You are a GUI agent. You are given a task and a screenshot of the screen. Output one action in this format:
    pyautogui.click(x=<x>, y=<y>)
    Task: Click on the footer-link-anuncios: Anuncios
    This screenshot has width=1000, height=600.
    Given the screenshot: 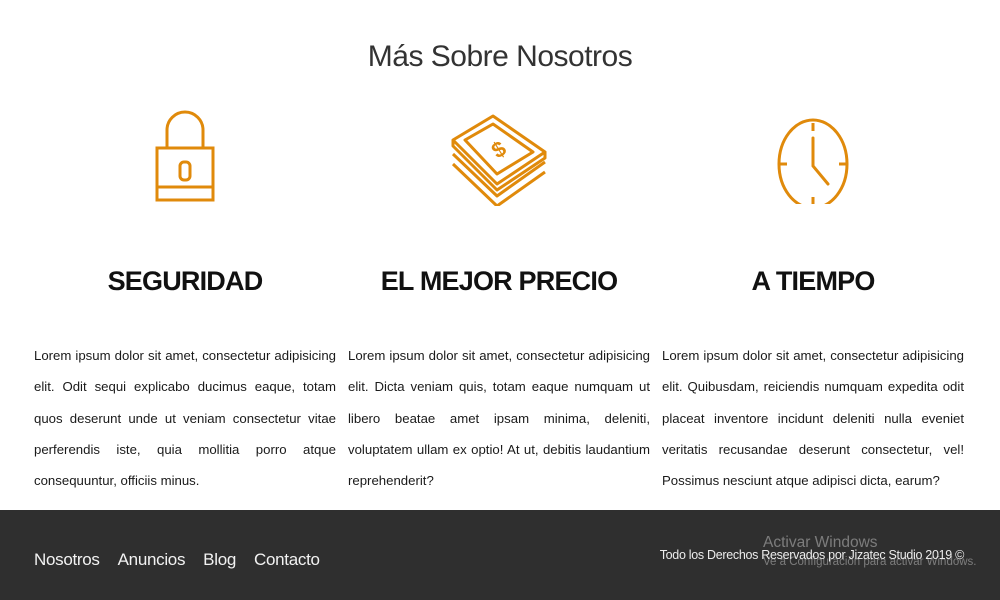 What is the action you would take?
    pyautogui.click(x=152, y=560)
    